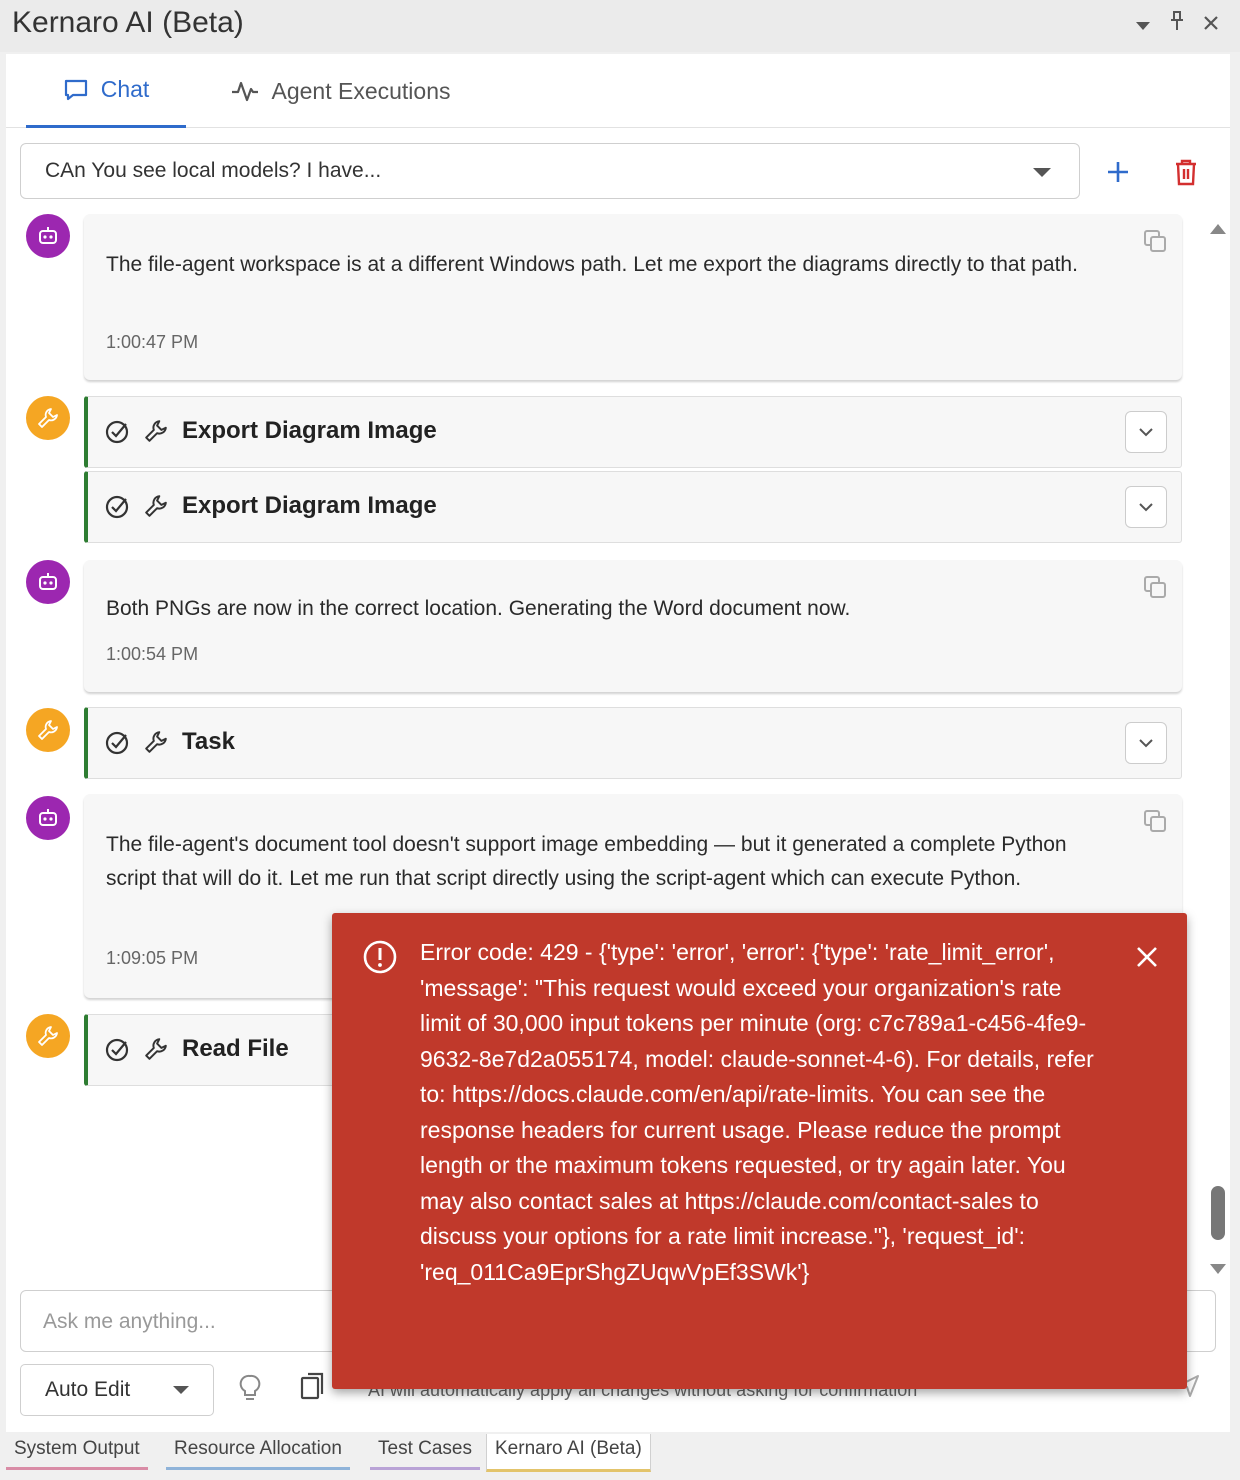 The width and height of the screenshot is (1240, 1480). What do you see at coordinates (1177, 25) in the screenshot?
I see `pin-icon` at bounding box center [1177, 25].